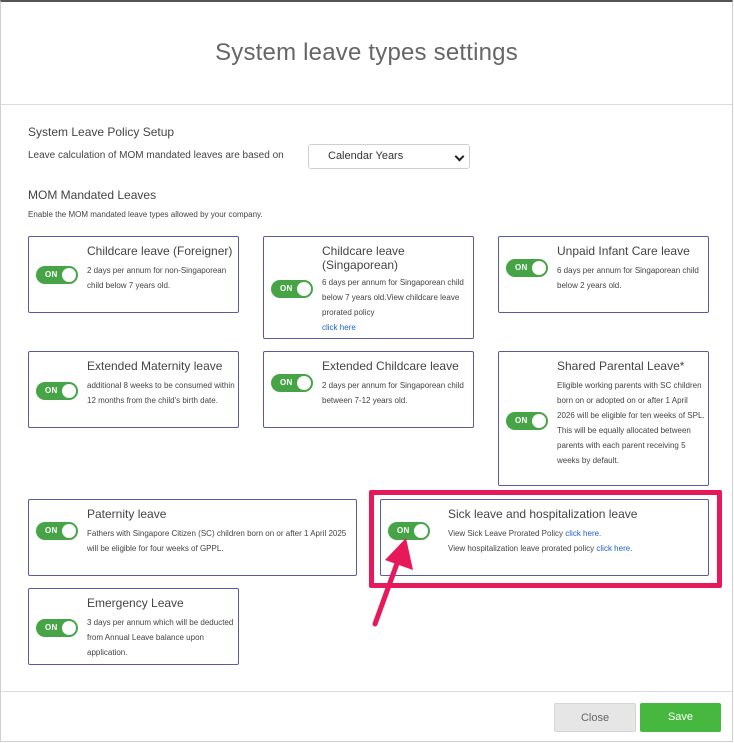  I want to click on annotation-highlight-box, so click(545, 539).